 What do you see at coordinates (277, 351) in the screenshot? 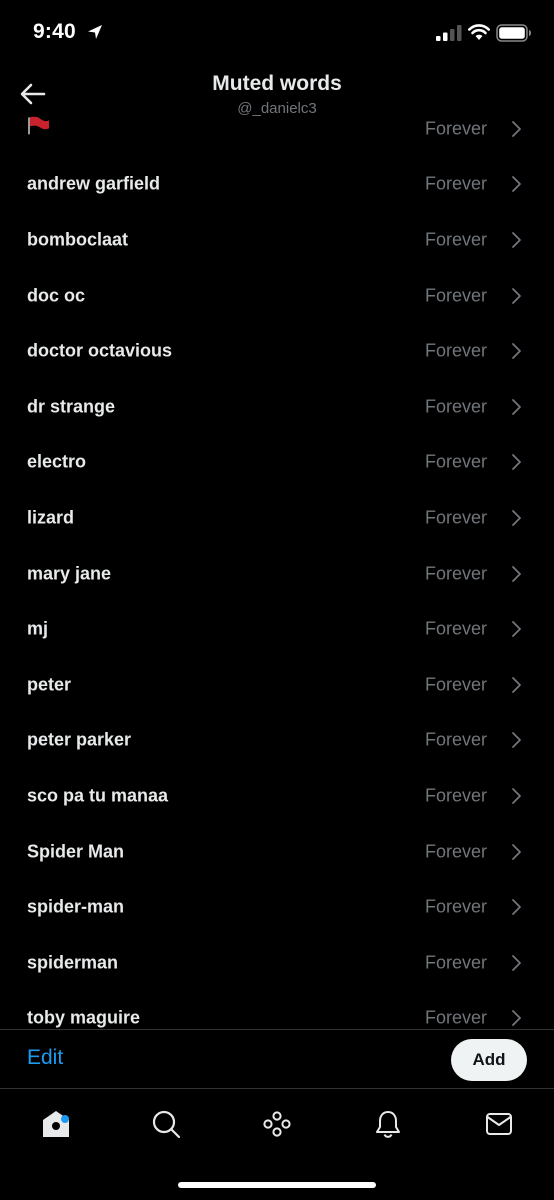
I see `muted-word-row: doctor octavious Forever` at bounding box center [277, 351].